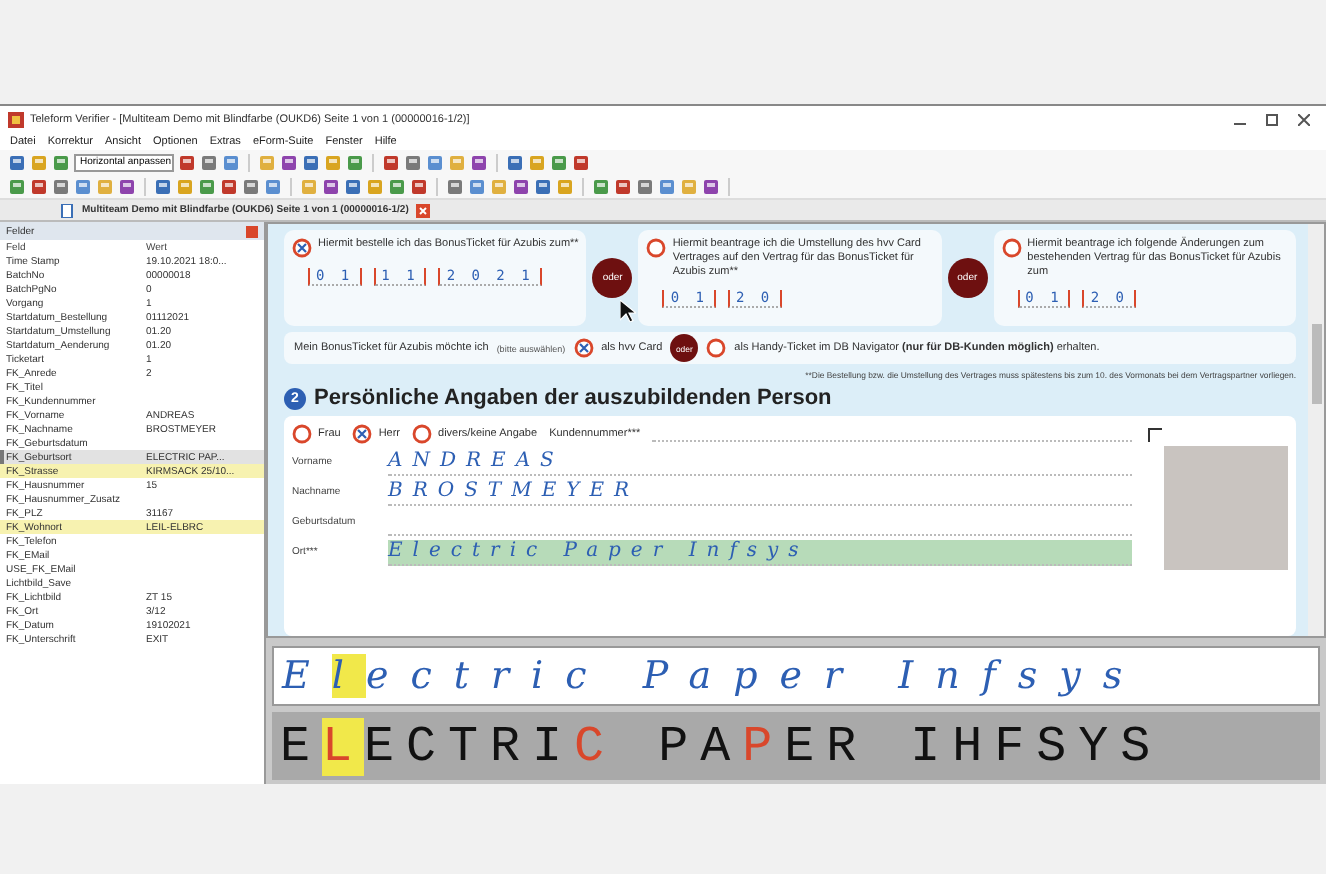 The height and width of the screenshot is (874, 1326). What do you see at coordinates (1155, 435) in the screenshot?
I see `corner-mark-icon` at bounding box center [1155, 435].